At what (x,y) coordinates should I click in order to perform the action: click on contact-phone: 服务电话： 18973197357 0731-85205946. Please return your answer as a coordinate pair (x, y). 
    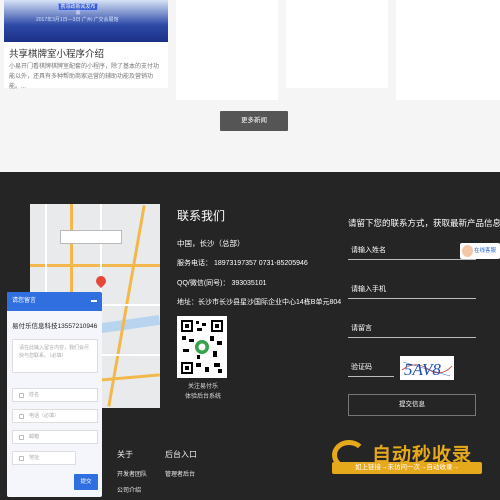
    Looking at the image, I should click on (242, 263).